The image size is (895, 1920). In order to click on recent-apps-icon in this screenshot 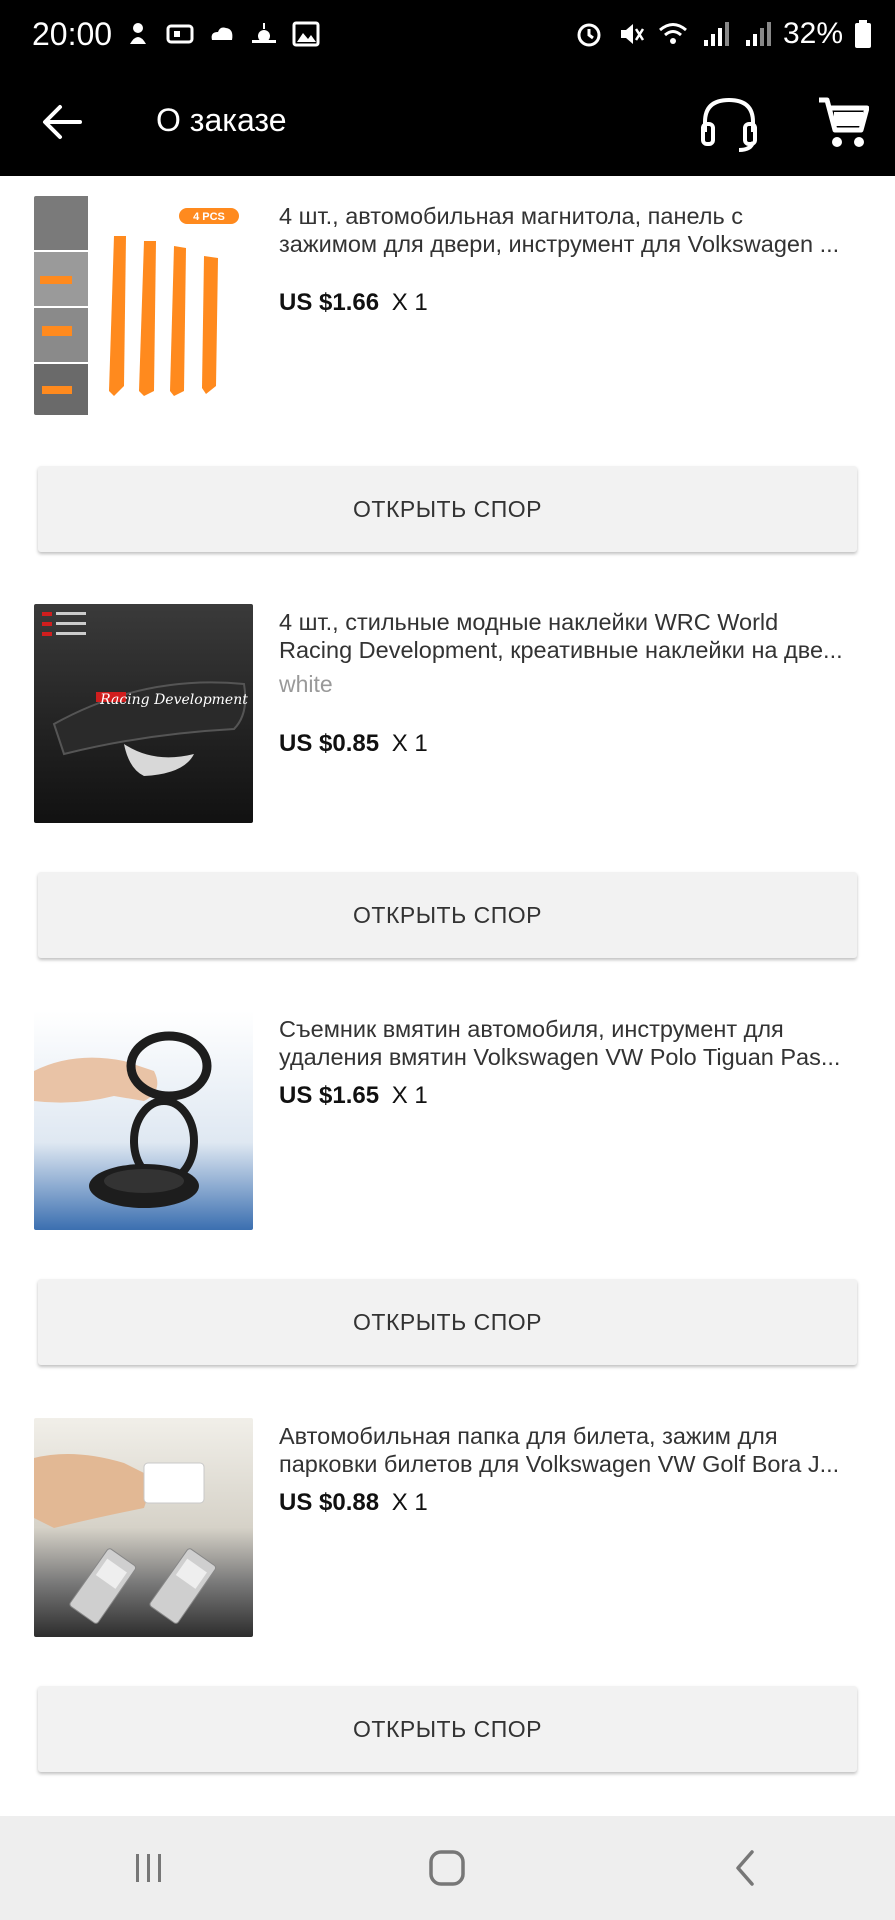, I will do `click(149, 1868)`.